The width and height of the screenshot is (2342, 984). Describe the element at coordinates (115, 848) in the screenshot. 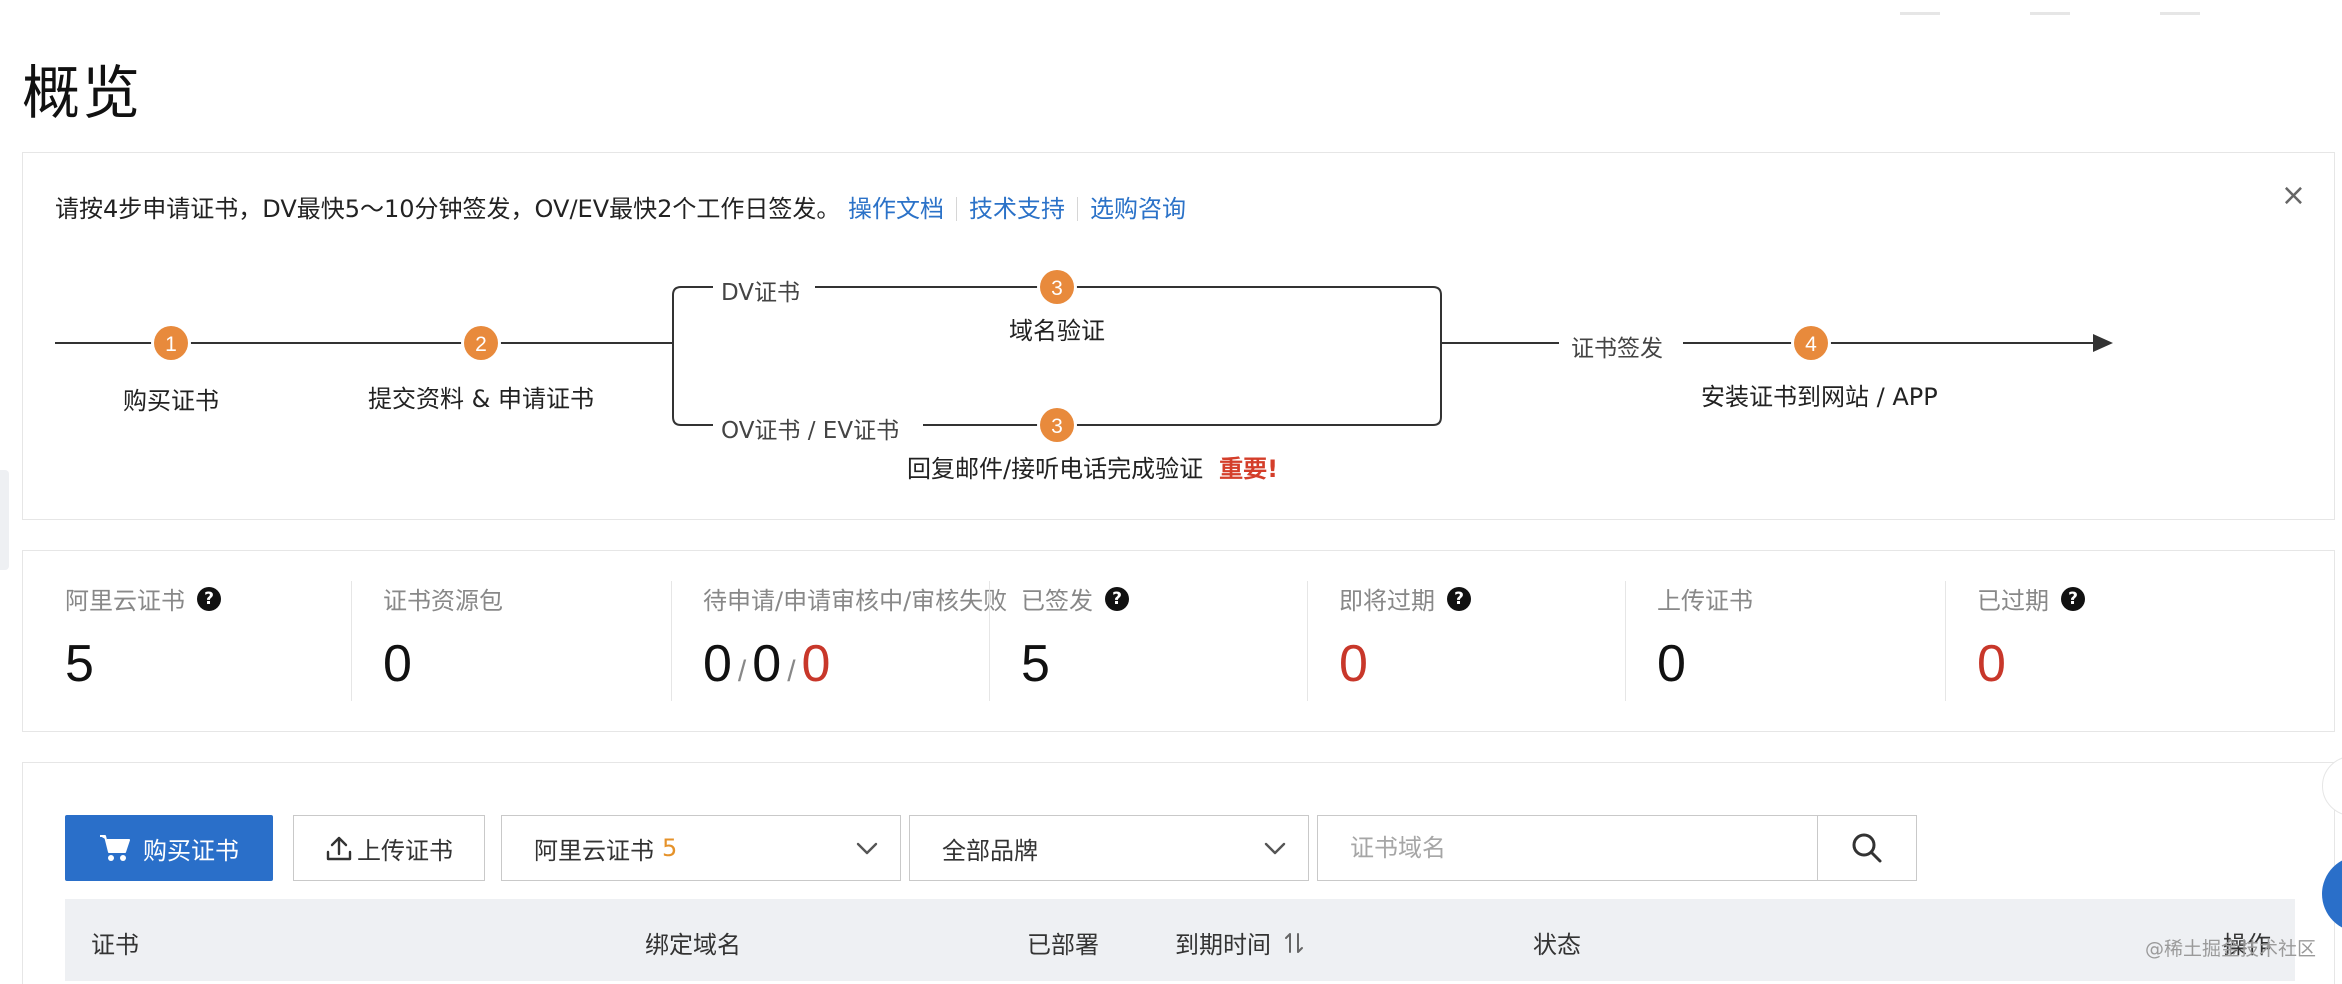

I see `cart-icon` at that location.